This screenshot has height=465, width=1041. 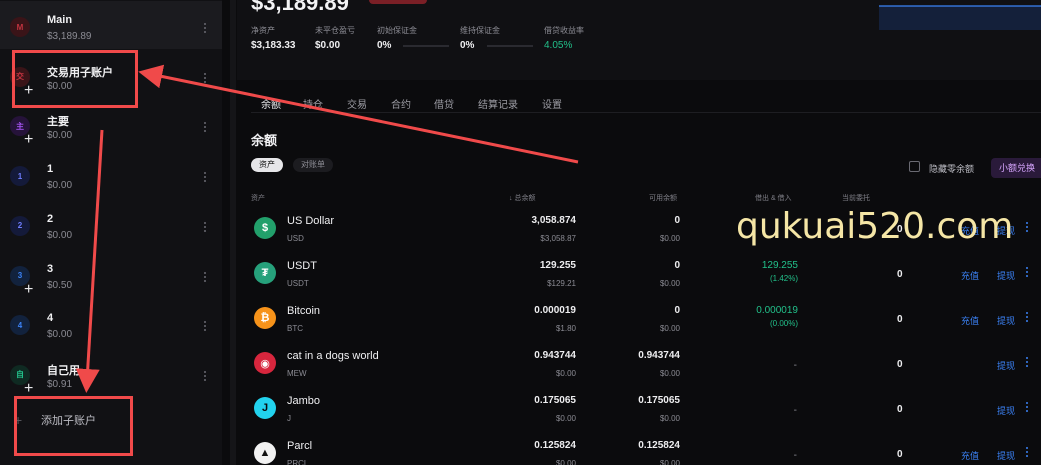 I want to click on subaccount-balance: $3,189.89, so click(x=69, y=36).